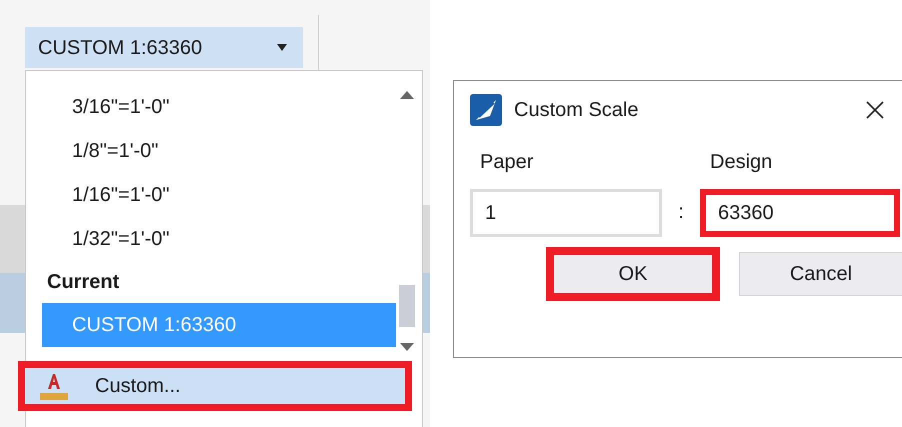  Describe the element at coordinates (282, 47) in the screenshot. I see `caret-icon` at that location.